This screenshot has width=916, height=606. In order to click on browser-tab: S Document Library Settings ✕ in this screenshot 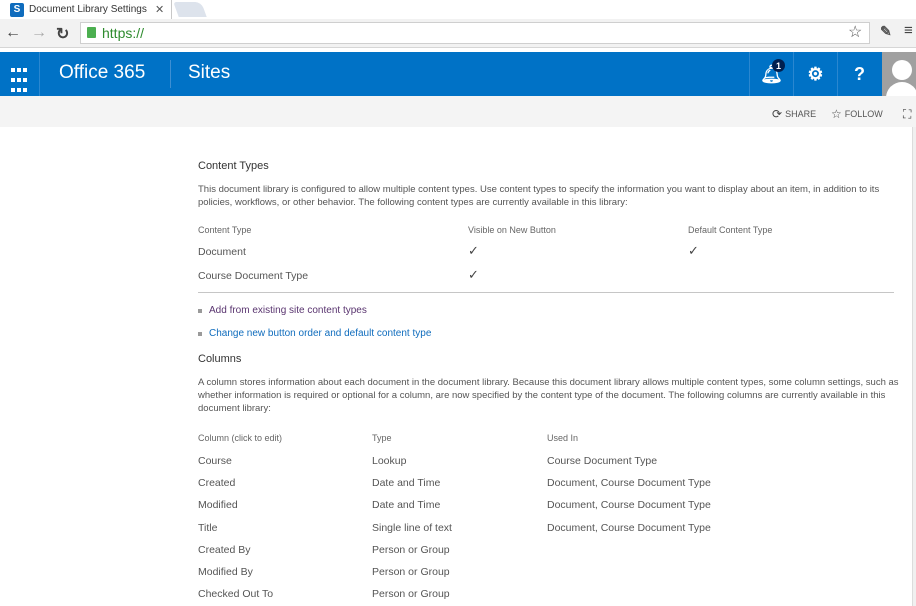, I will do `click(88, 9)`.